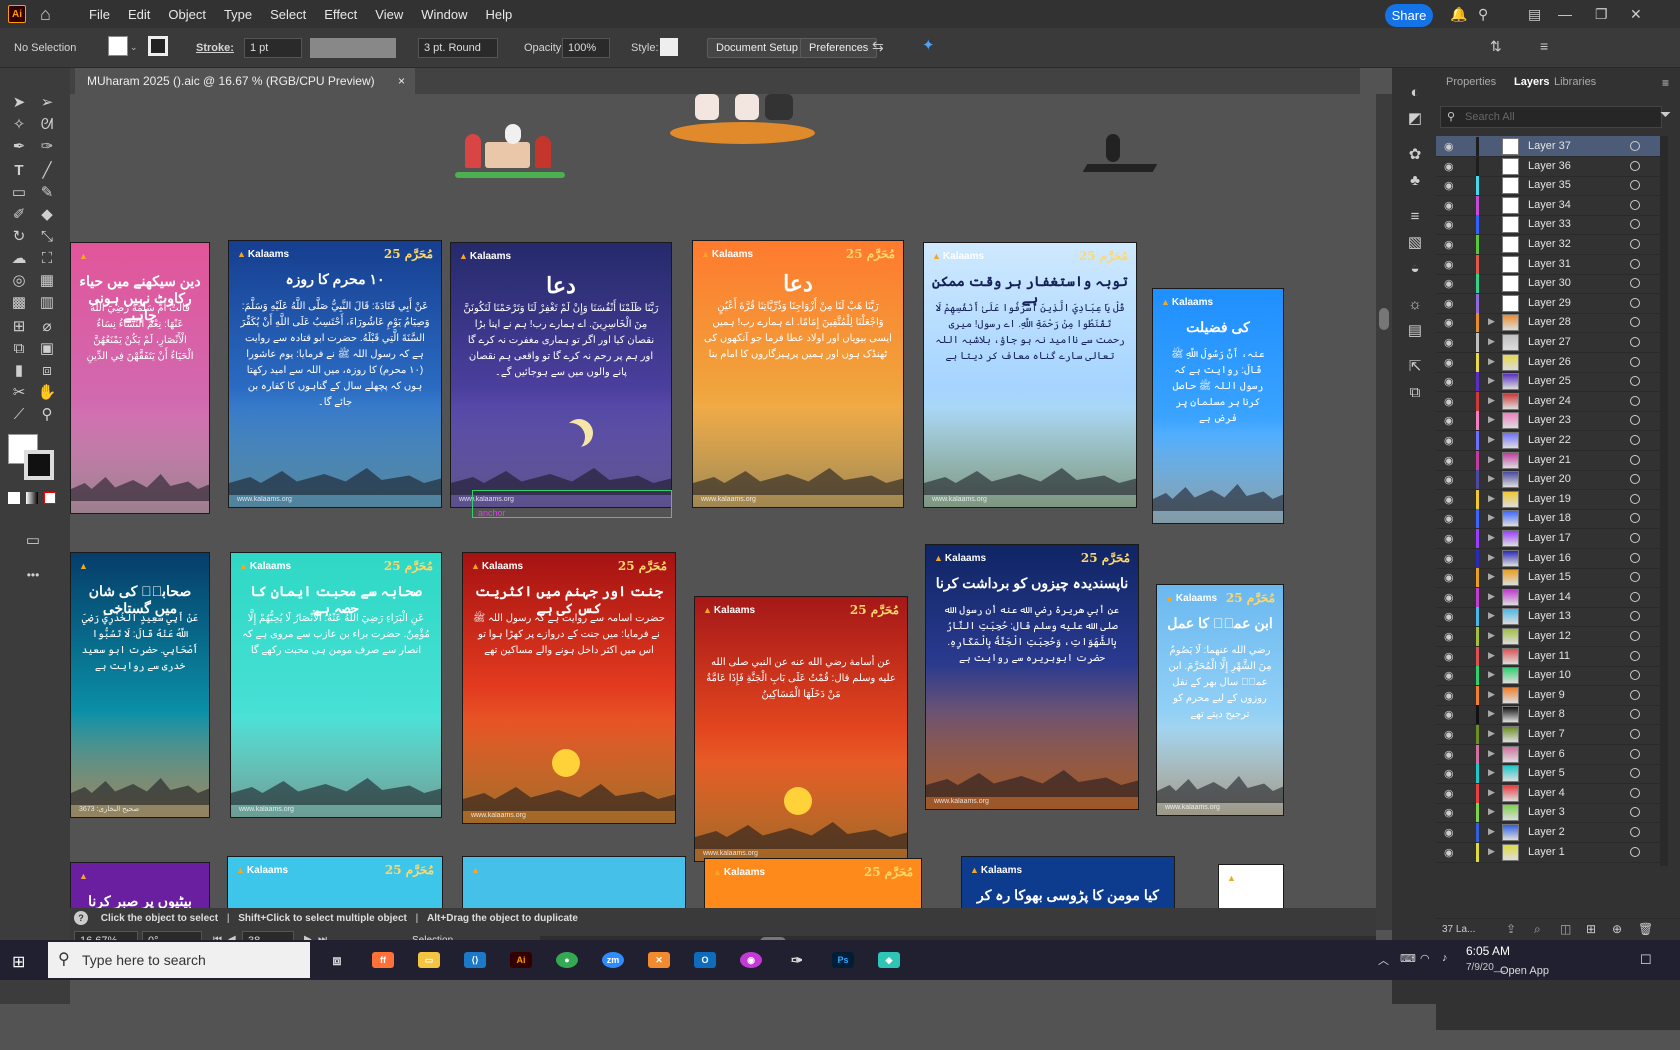 This screenshot has width=1680, height=1050. I want to click on stroke-swatch, so click(158, 46).